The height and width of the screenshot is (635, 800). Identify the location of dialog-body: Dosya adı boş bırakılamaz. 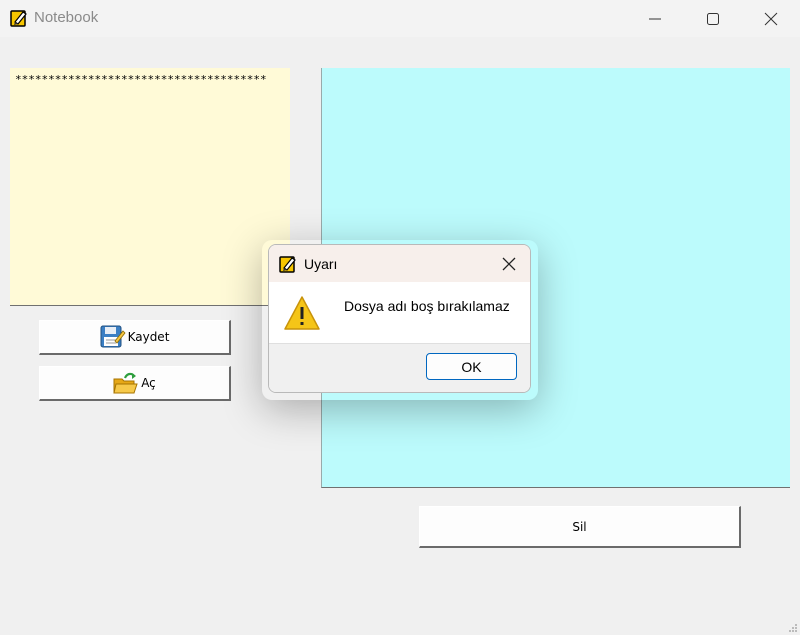
(399, 312).